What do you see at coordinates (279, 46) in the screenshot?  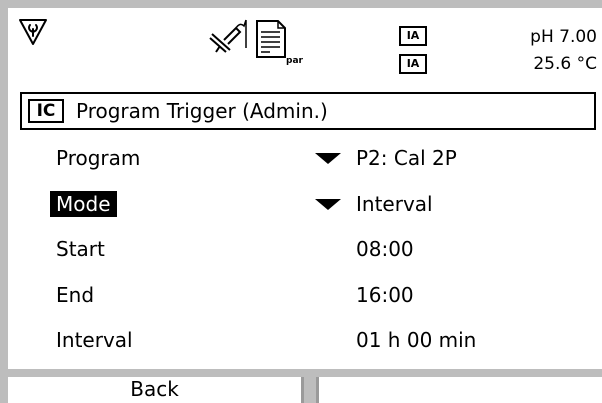 I see `parameter-document-icon: par` at bounding box center [279, 46].